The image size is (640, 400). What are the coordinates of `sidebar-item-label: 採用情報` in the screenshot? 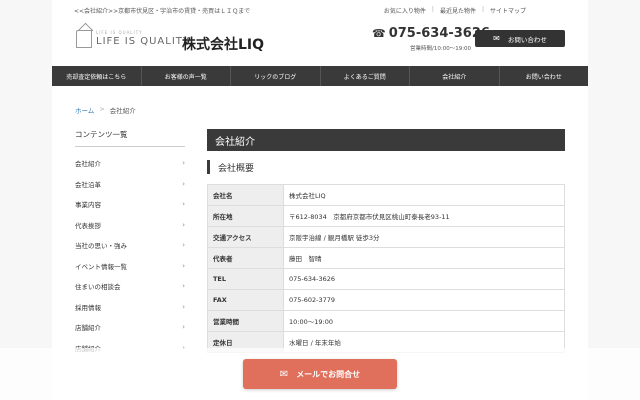 It's located at (88, 307).